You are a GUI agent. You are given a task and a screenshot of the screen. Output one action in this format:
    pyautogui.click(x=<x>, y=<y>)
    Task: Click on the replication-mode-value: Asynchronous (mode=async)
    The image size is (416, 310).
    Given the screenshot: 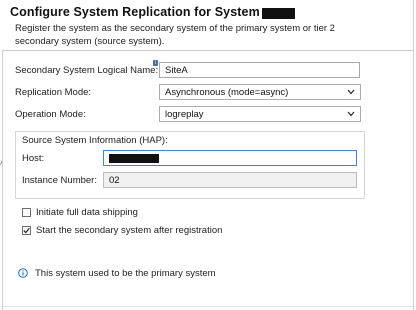 What is the action you would take?
    pyautogui.click(x=227, y=92)
    